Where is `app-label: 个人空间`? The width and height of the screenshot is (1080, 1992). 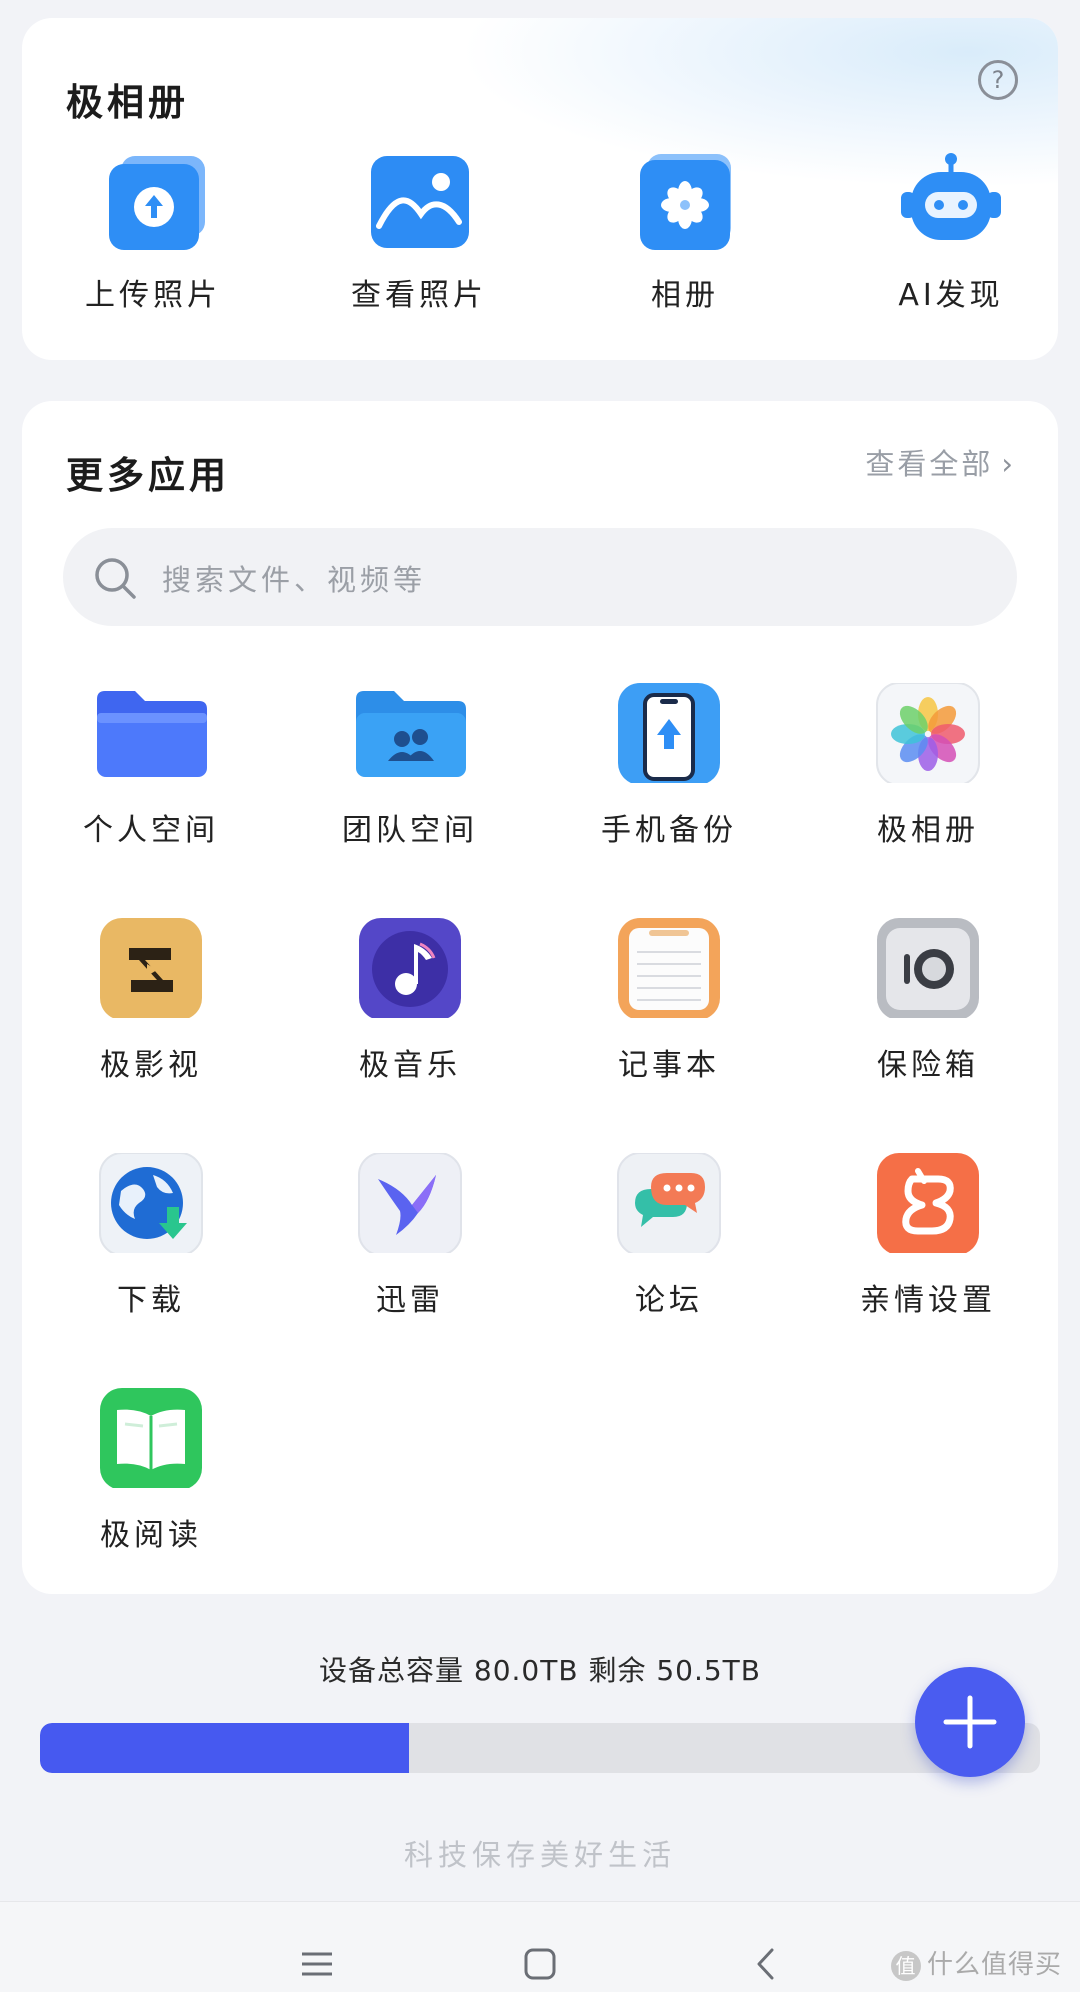 app-label: 个人空间 is located at coordinates (151, 830).